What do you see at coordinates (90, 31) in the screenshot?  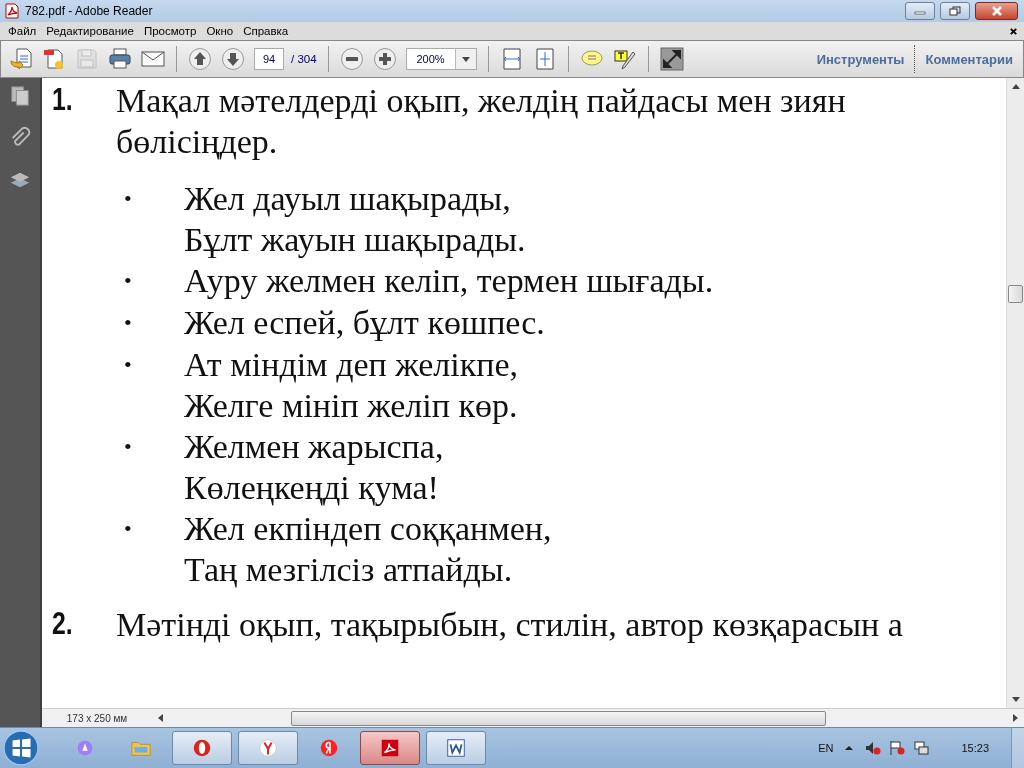 I see `menu-item: Редактирование` at bounding box center [90, 31].